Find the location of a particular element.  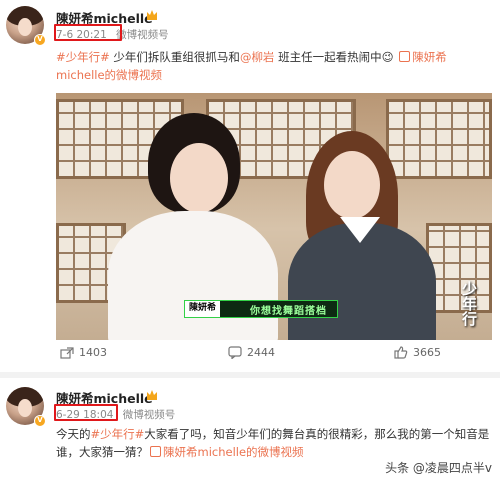

caption-speaker: 陳妍希 is located at coordinates (203, 309).